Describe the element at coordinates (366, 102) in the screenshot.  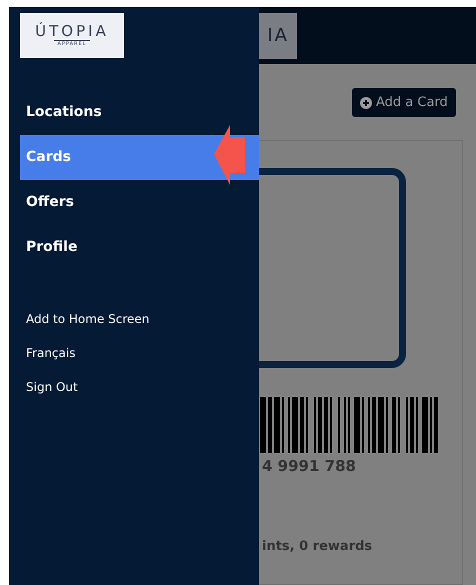
I see `plus-circle-icon` at that location.